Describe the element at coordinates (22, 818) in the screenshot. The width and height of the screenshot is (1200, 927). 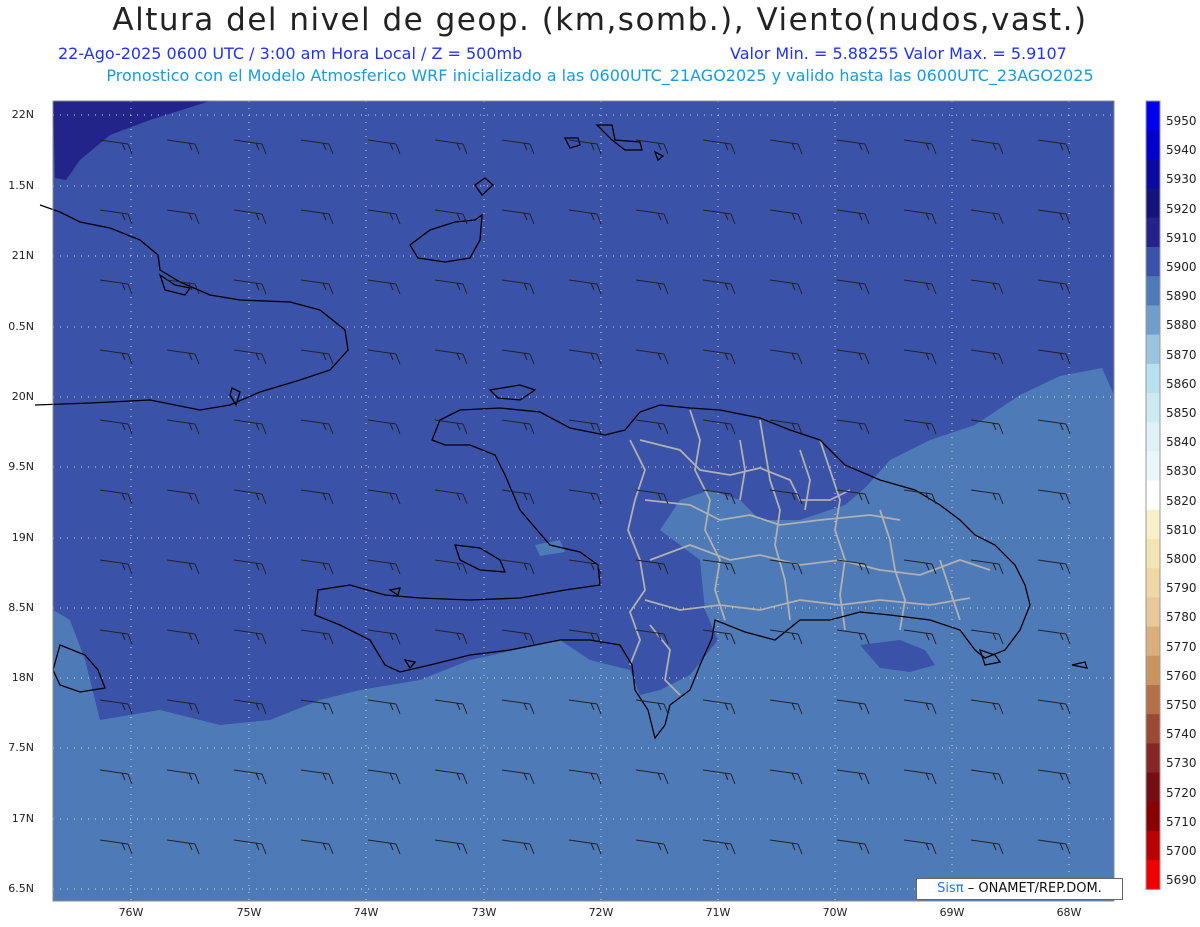
I see `lat-tick-label: 17N` at that location.